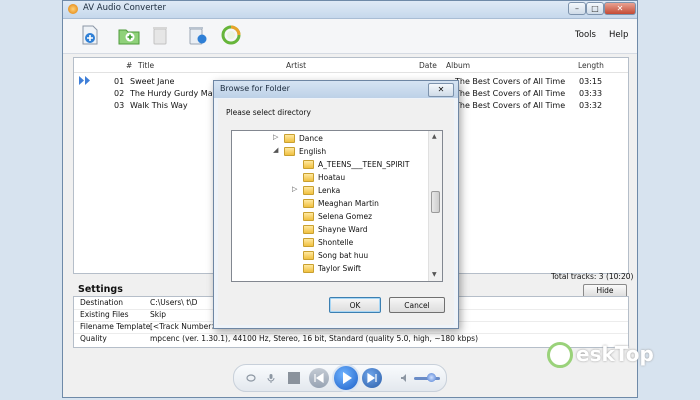 The image size is (700, 400). I want to click on add-file-icon, so click(90, 35).